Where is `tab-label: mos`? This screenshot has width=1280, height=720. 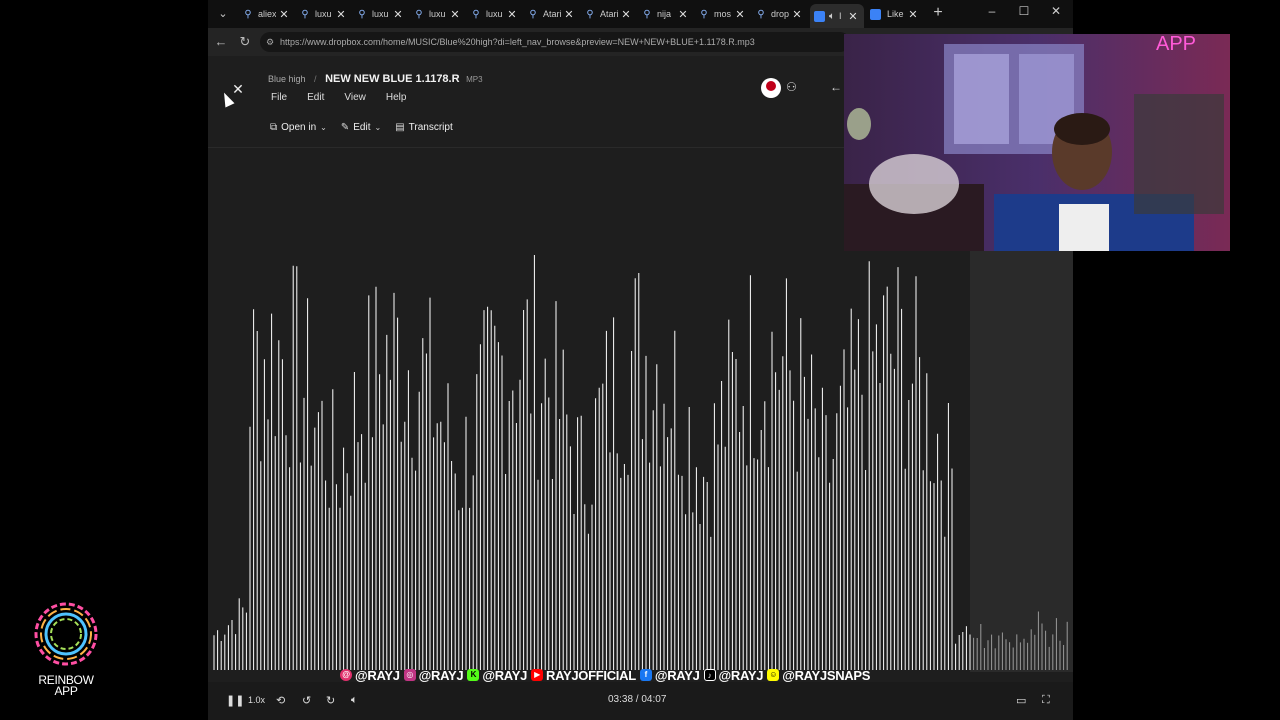
tab-label: mos is located at coordinates (723, 14).